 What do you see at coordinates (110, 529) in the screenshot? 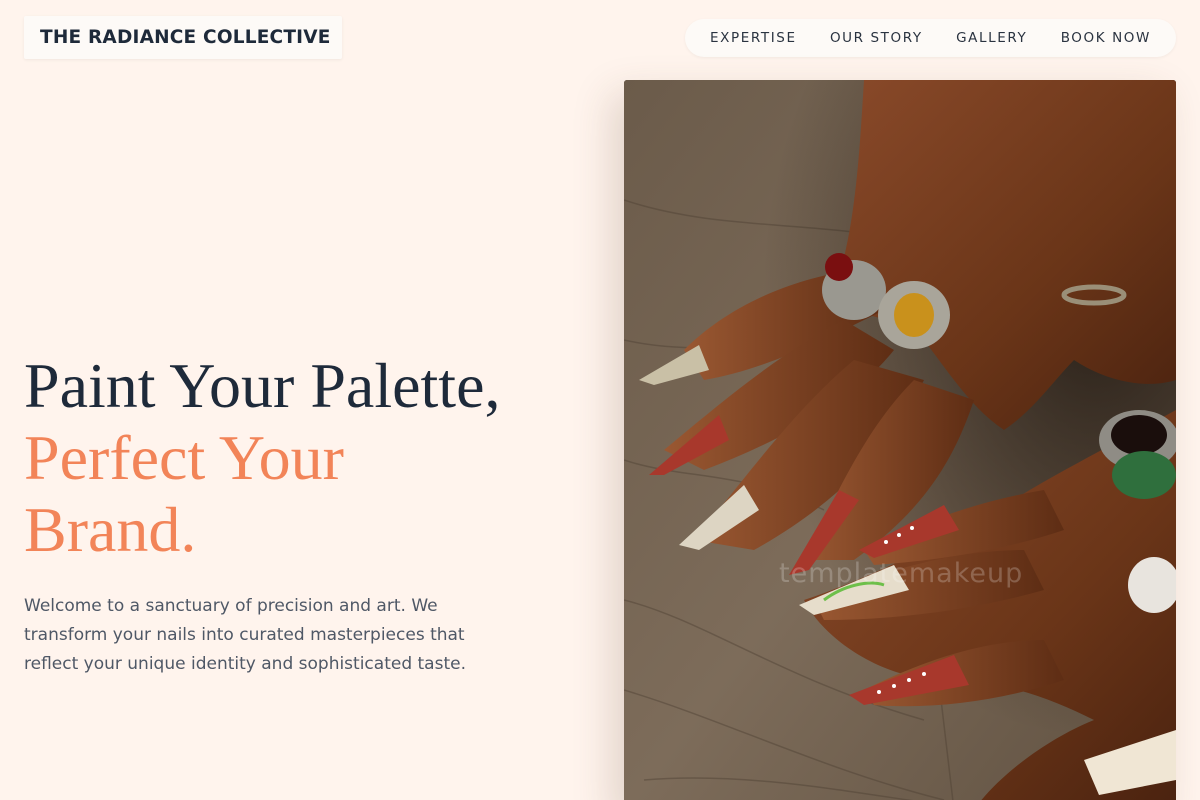
I see `headline-accent-line-2: Brand.` at bounding box center [110, 529].